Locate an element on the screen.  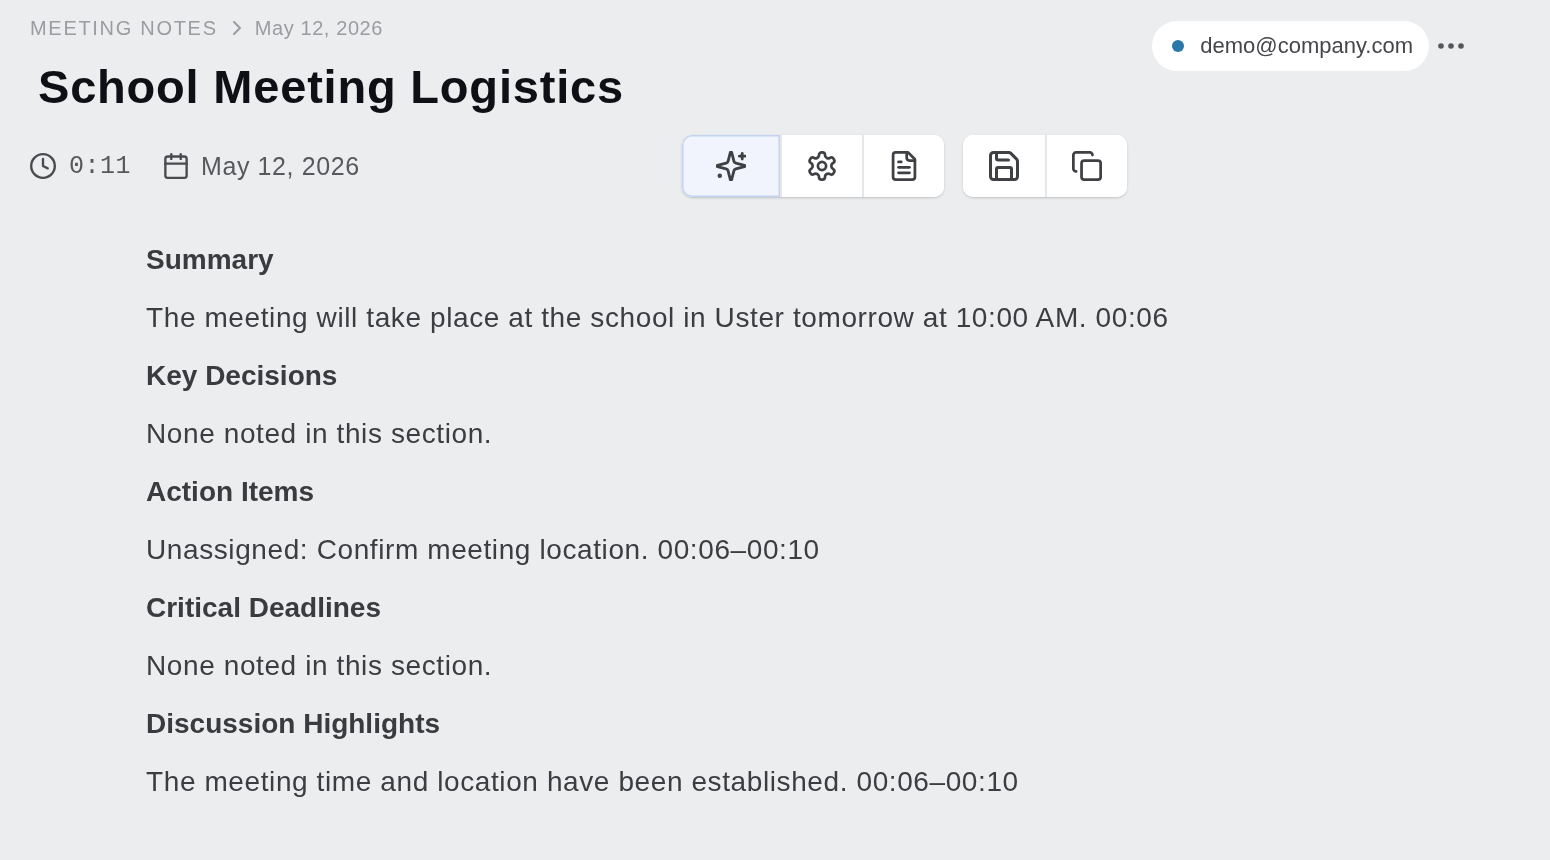
more-button is located at coordinates (1451, 46).